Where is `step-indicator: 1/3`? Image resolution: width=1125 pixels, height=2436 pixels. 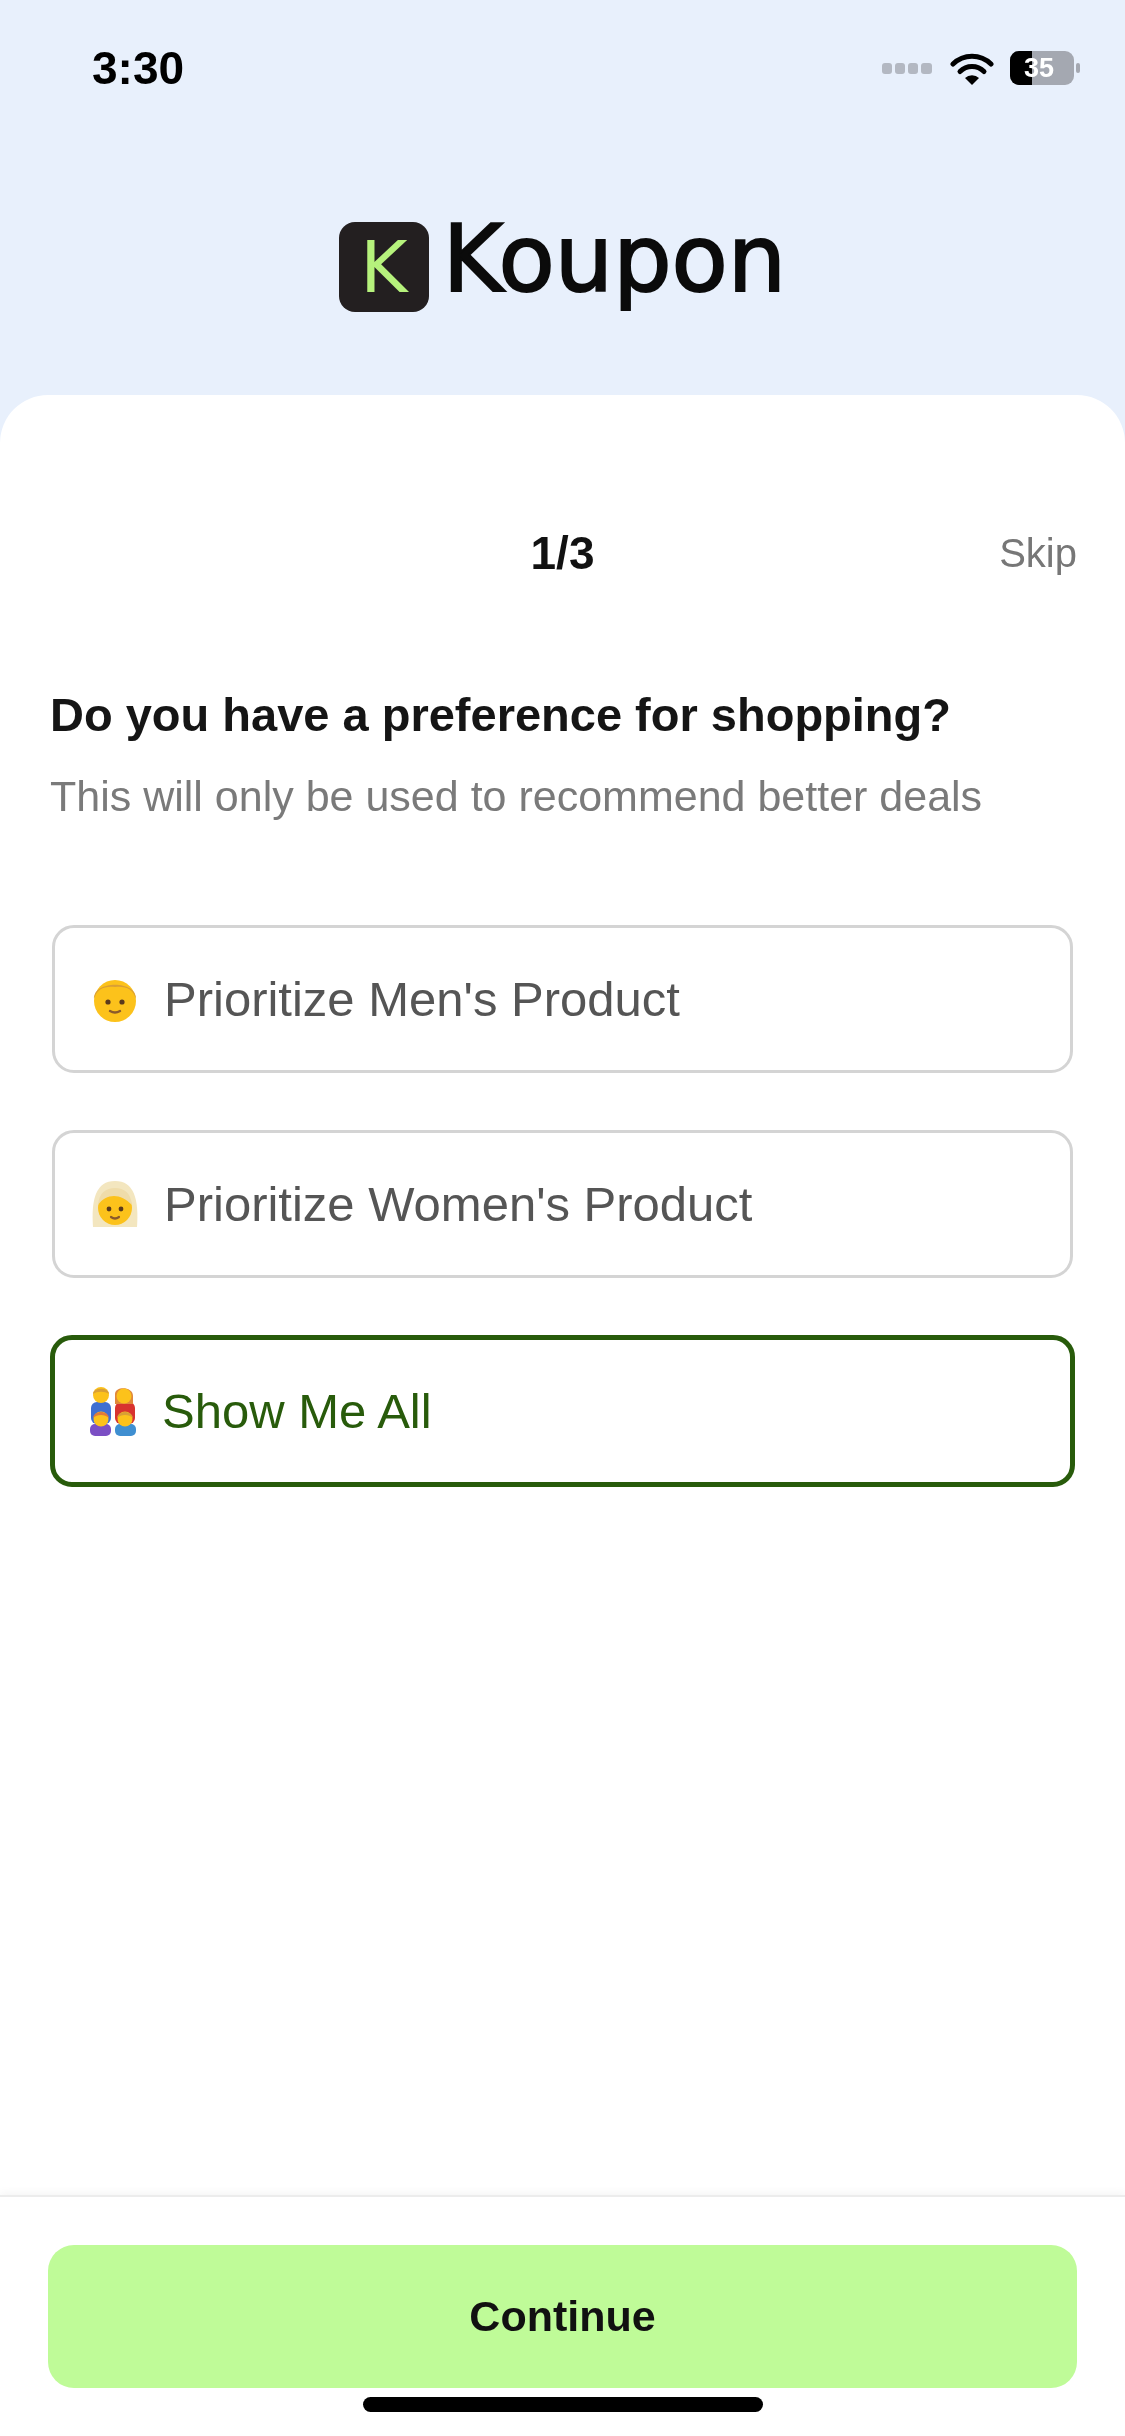
step-indicator: 1/3 is located at coordinates (562, 553).